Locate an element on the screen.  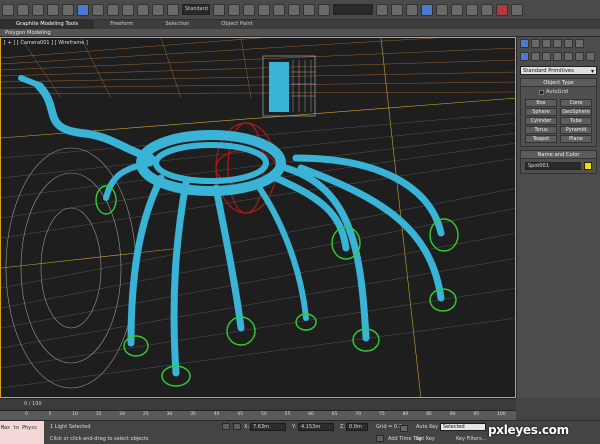
move-icon is located at coordinates (143, 9).